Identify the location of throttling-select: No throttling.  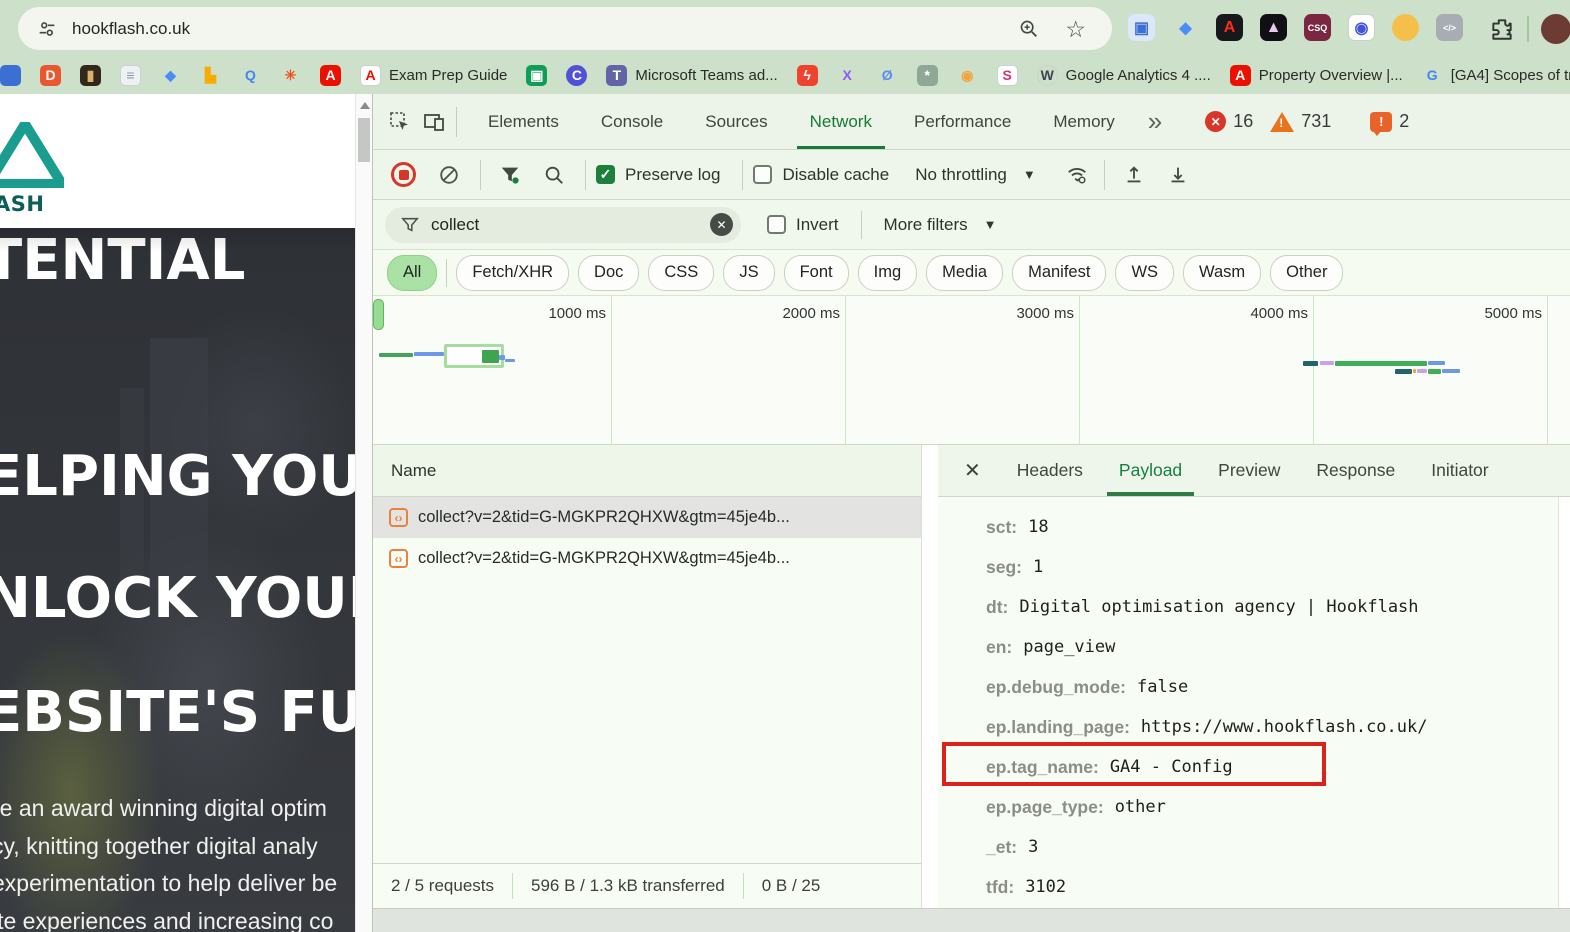
(961, 175).